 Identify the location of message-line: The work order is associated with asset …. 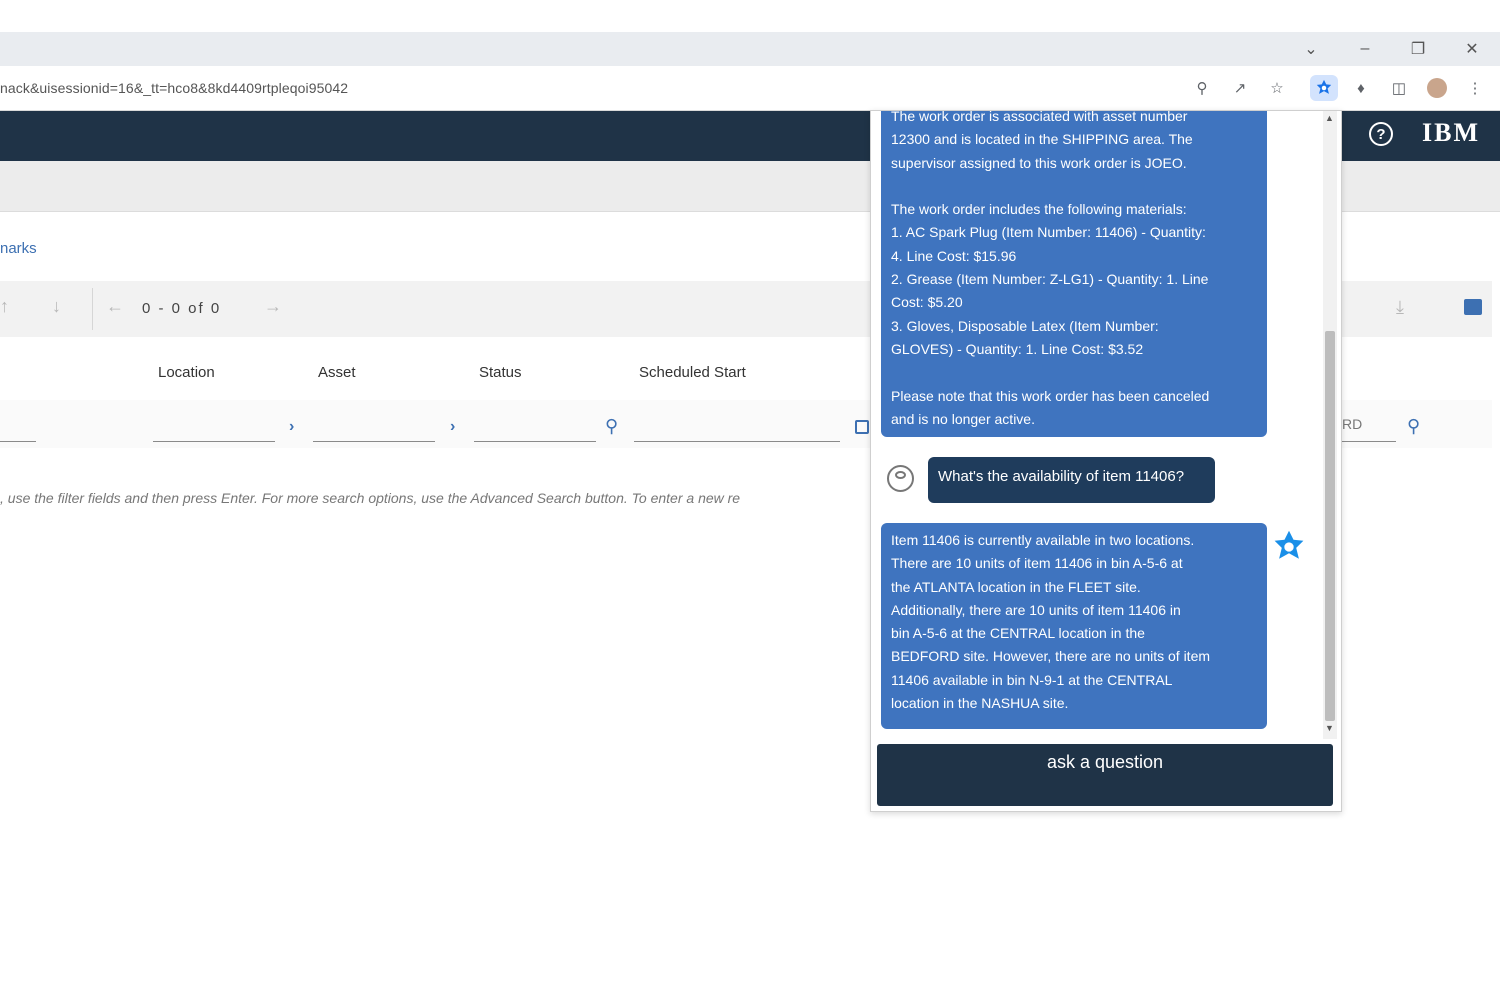
(1039, 117).